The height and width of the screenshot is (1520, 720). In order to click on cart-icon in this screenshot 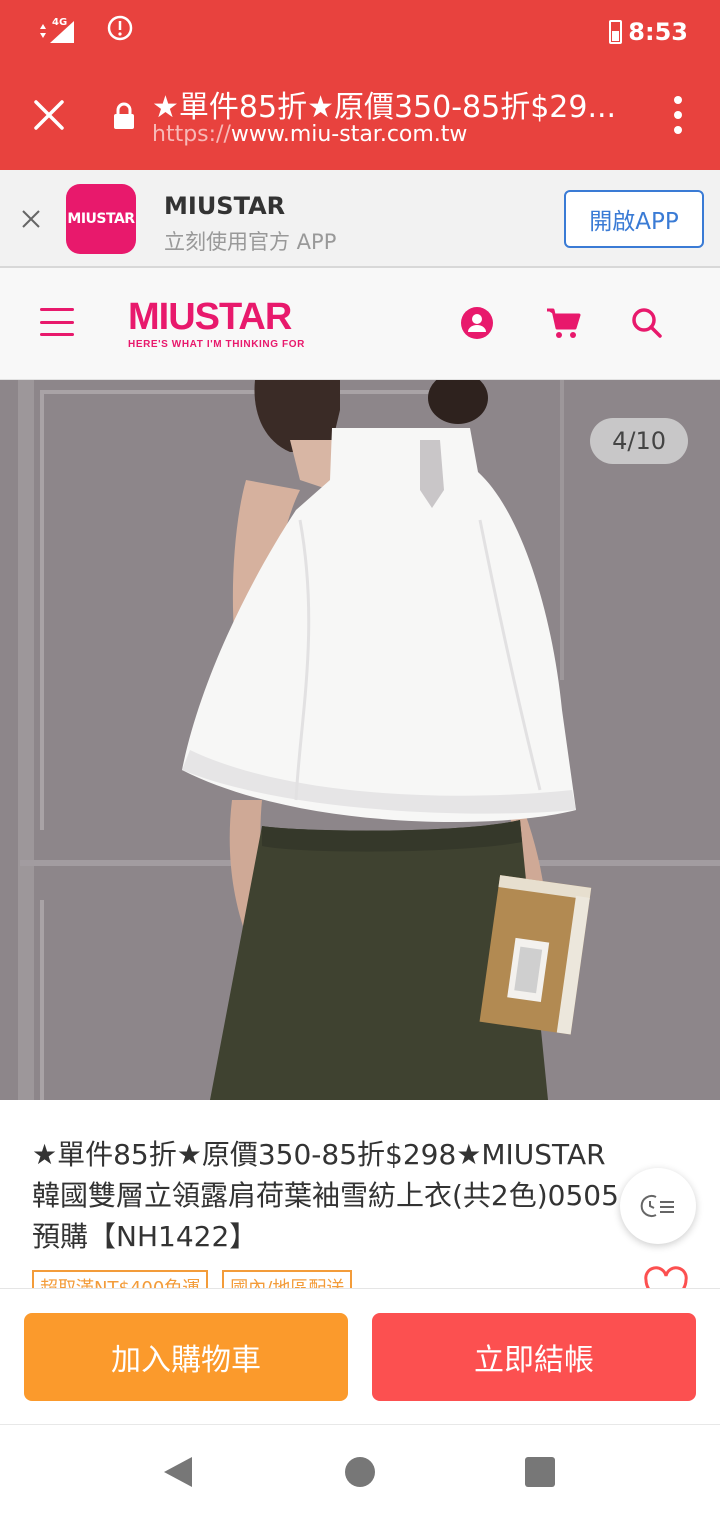, I will do `click(563, 323)`.